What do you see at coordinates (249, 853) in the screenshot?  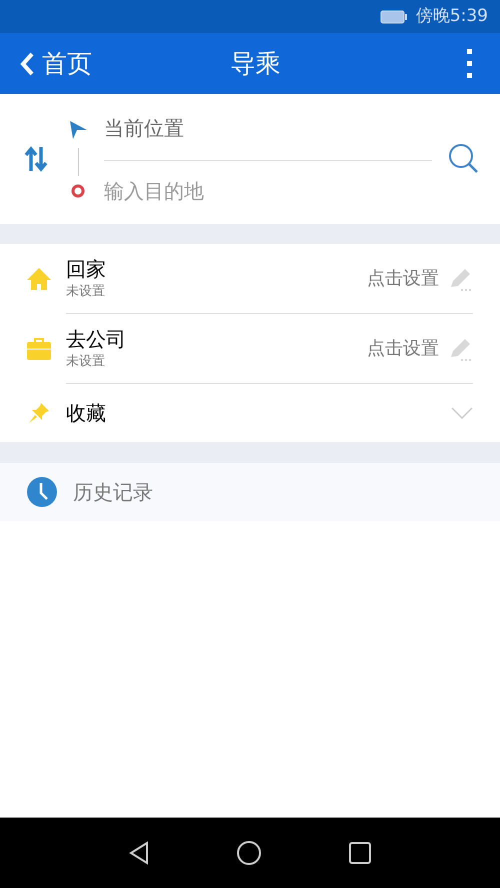 I see `home-circle-icon` at bounding box center [249, 853].